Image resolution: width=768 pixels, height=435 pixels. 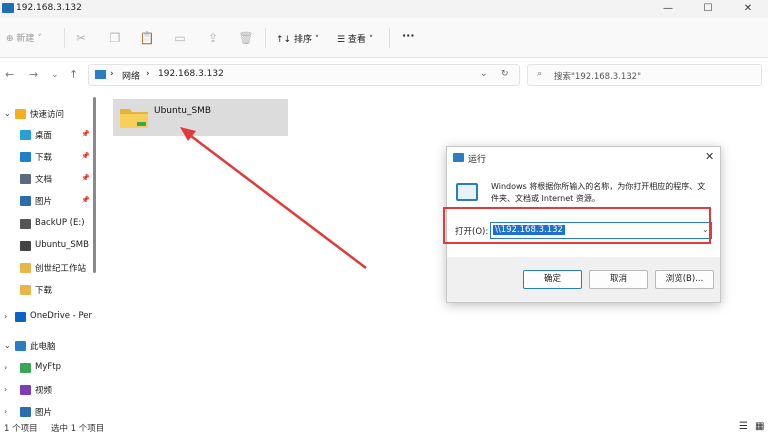 I want to click on folder-item-ubuntu-smb: Ubuntu_SMB, so click(x=200, y=117).